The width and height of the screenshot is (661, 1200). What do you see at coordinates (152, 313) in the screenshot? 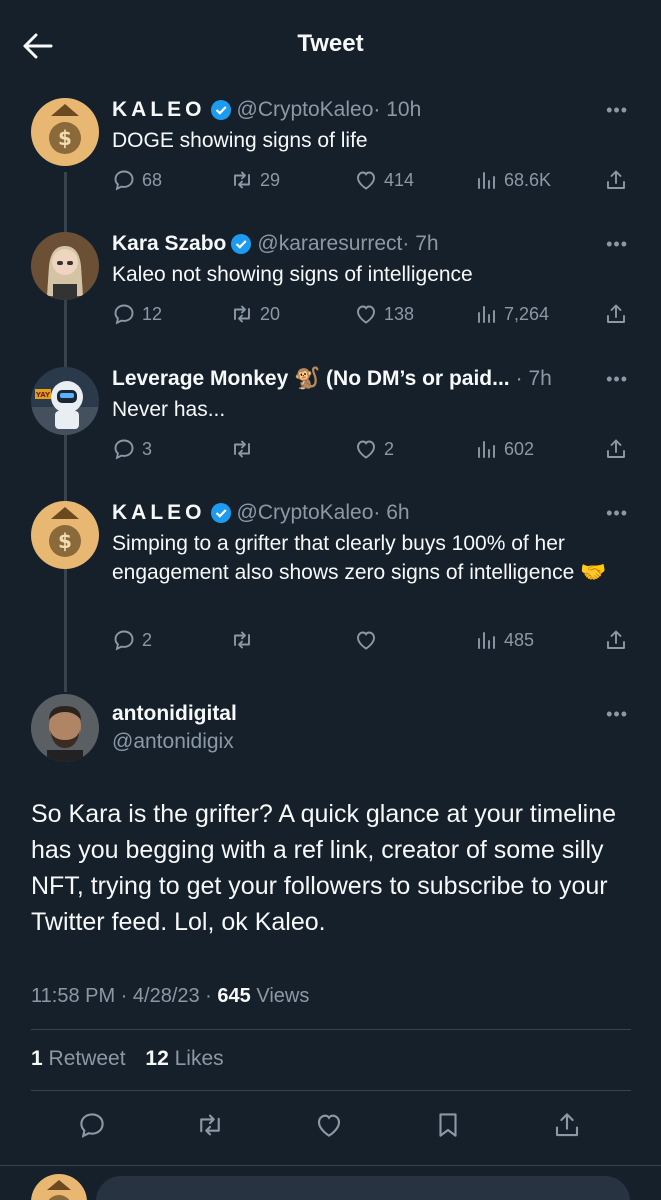
I see `reply-count: 12` at bounding box center [152, 313].